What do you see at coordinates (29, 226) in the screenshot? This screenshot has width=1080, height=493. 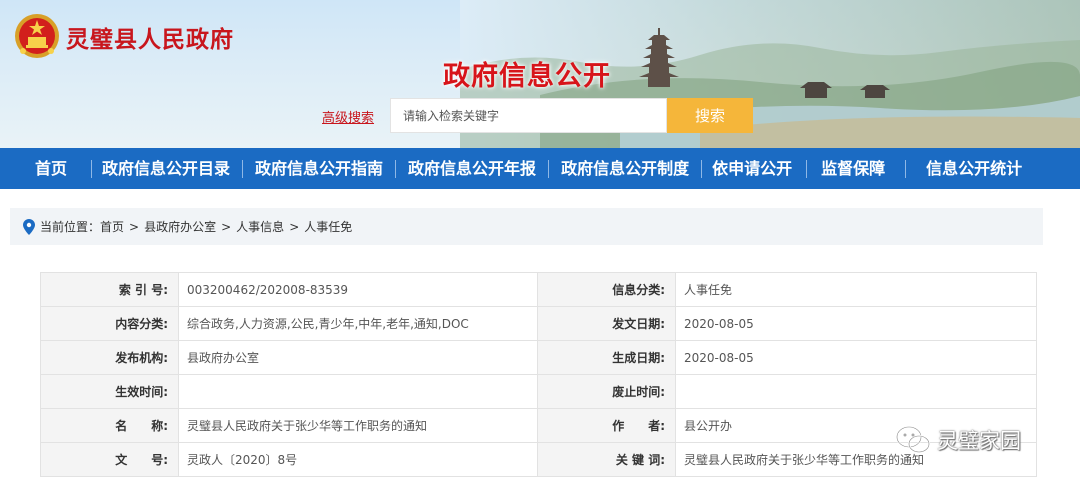 I see `location-pin-icon` at bounding box center [29, 226].